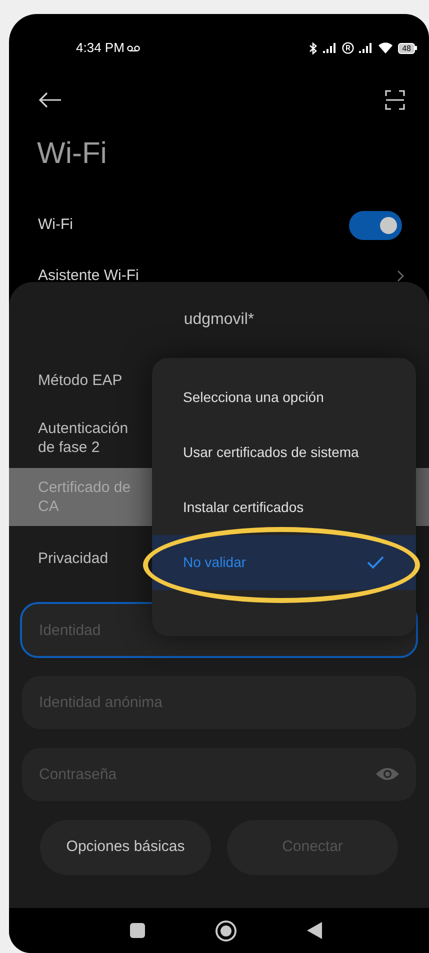 This screenshot has height=953, width=429. I want to click on status-time: 4:34 PM, so click(100, 48).